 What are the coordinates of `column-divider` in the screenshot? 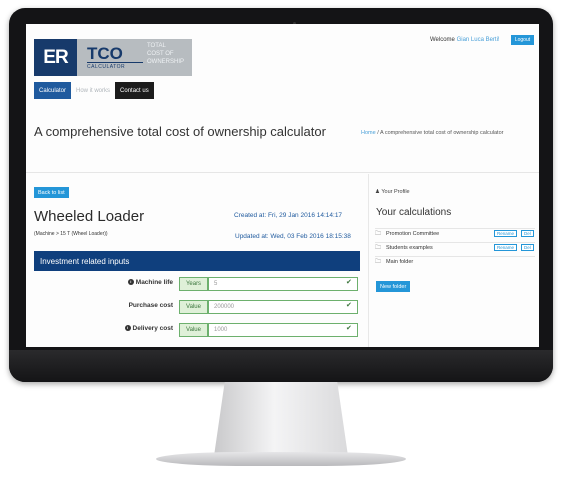 It's located at (368, 260).